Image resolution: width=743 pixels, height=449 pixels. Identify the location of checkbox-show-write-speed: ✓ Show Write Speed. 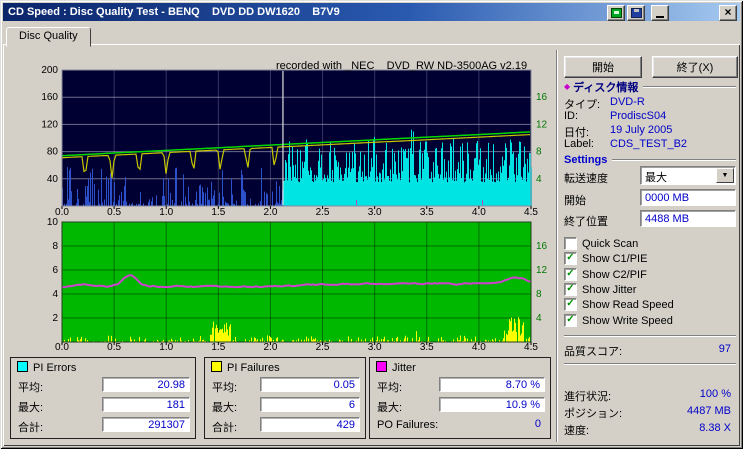
(618, 320).